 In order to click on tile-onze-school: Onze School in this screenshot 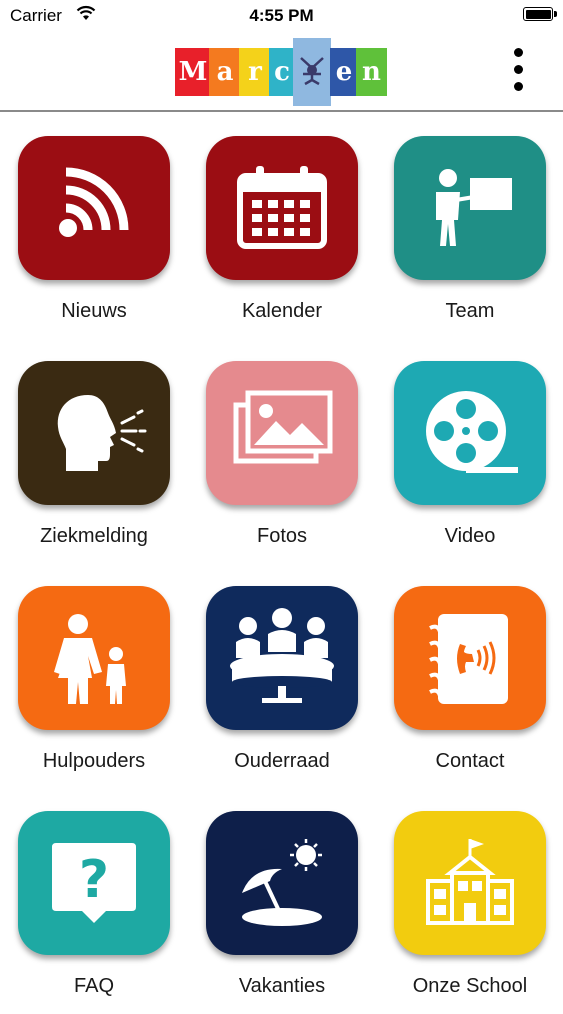, I will do `click(469, 901)`.